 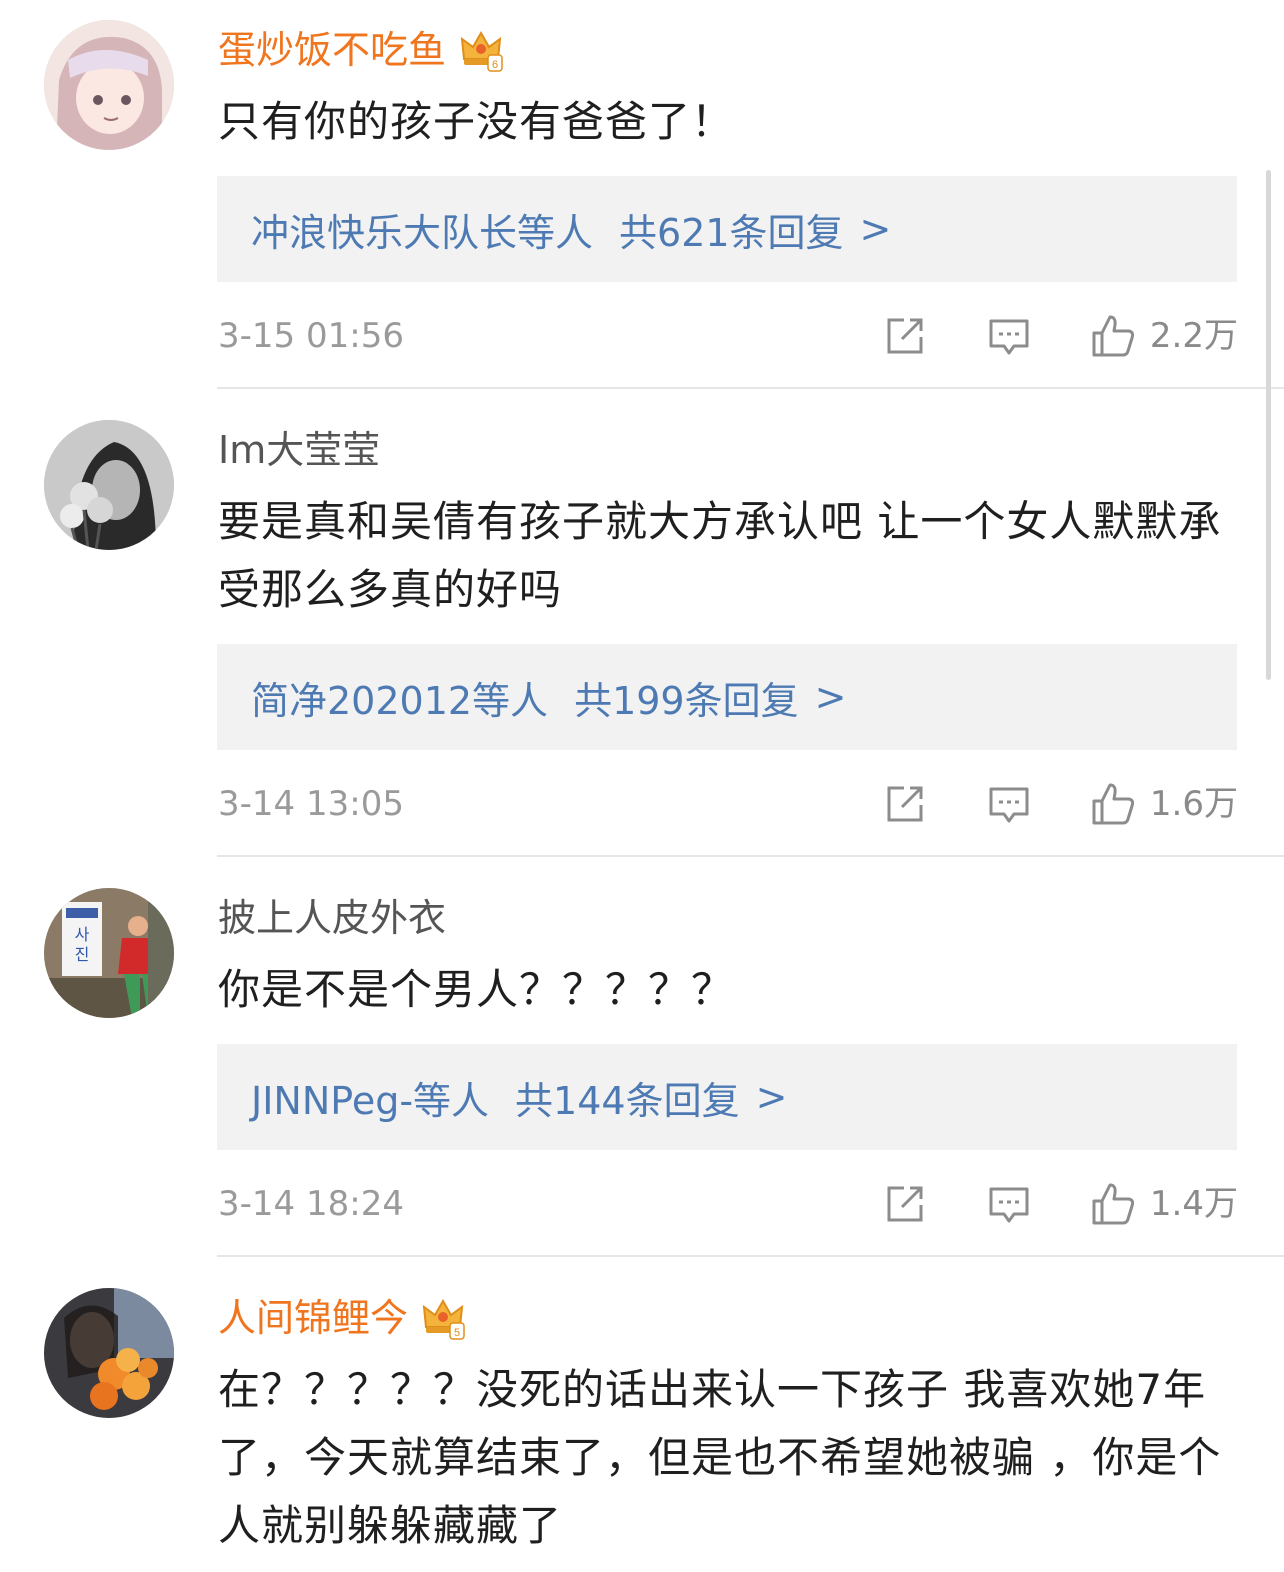 What do you see at coordinates (728, 336) in the screenshot?
I see `comment-meta: 3-15 01:56 2.2万` at bounding box center [728, 336].